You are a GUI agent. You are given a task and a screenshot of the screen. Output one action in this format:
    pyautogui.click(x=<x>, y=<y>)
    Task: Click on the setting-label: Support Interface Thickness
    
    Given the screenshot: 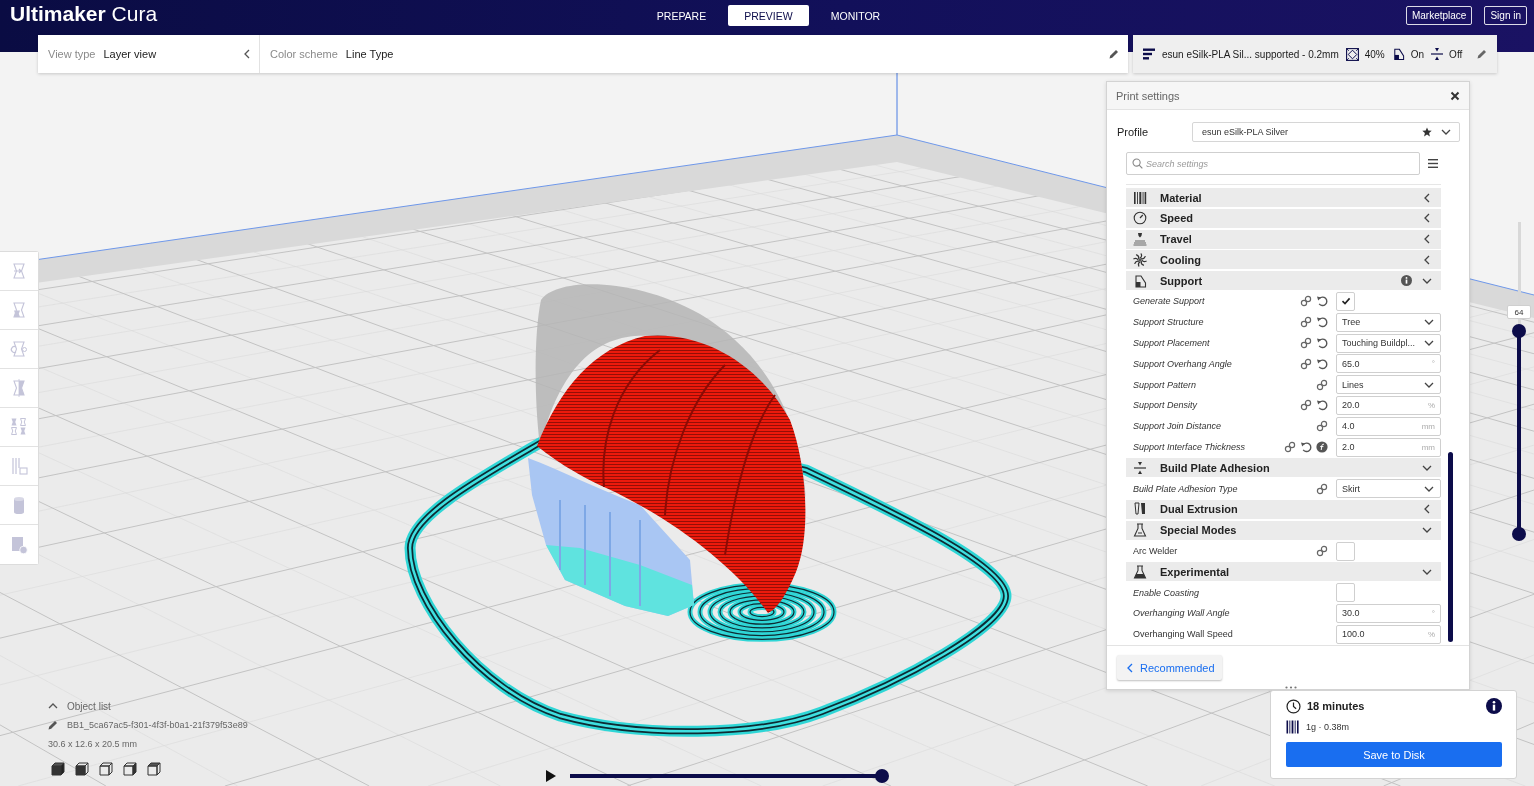 What is the action you would take?
    pyautogui.click(x=1190, y=447)
    